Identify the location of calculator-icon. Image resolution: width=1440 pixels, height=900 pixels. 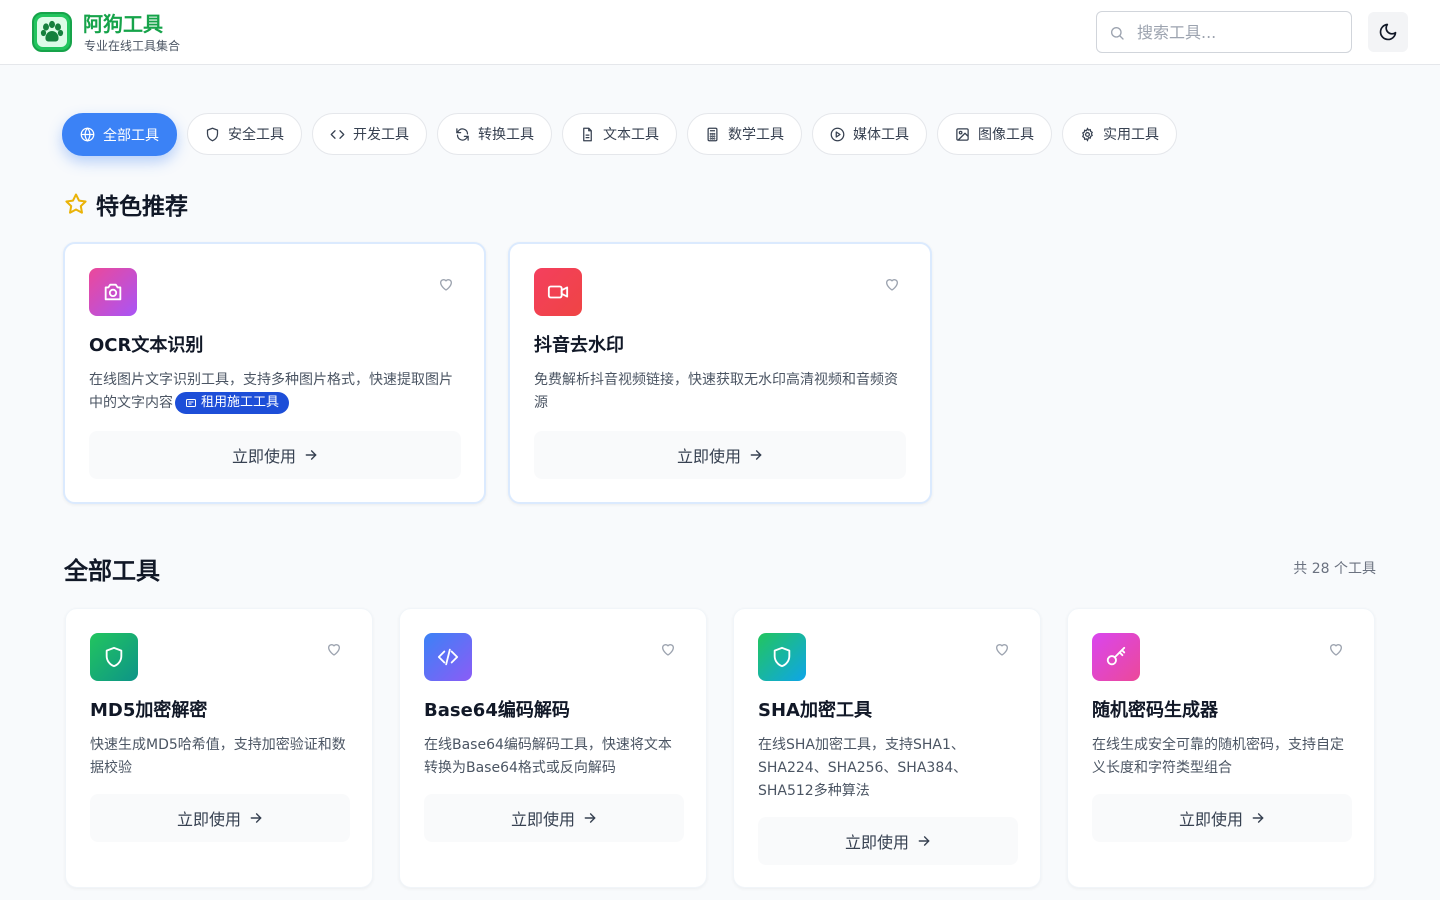
(712, 134).